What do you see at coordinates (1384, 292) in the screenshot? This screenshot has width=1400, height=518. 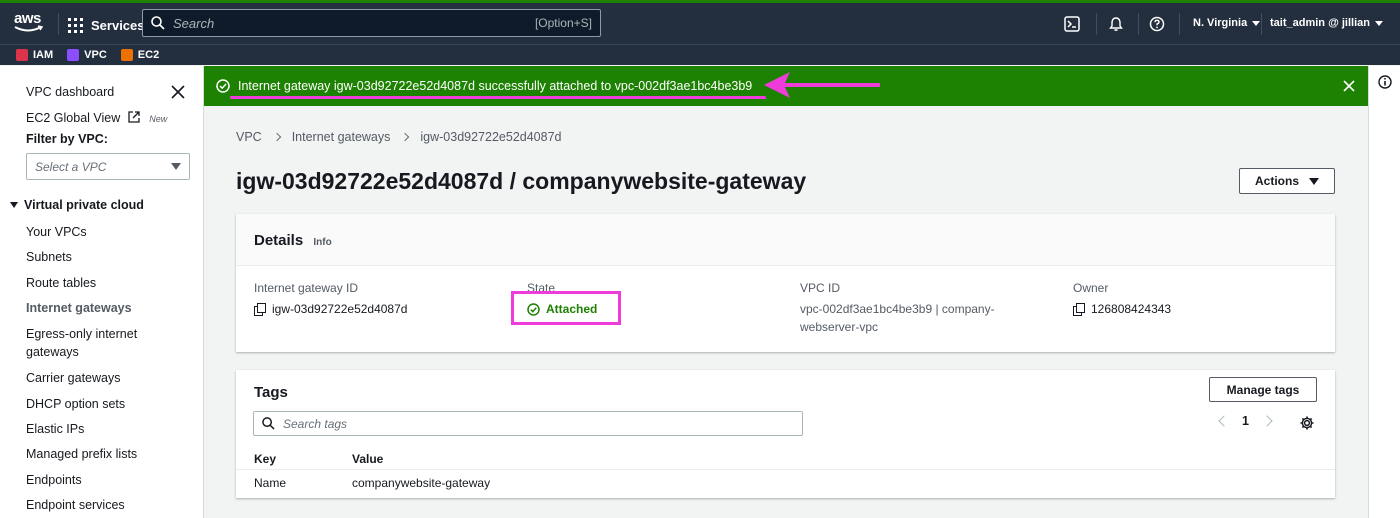 I see `help-panel-toggle` at bounding box center [1384, 292].